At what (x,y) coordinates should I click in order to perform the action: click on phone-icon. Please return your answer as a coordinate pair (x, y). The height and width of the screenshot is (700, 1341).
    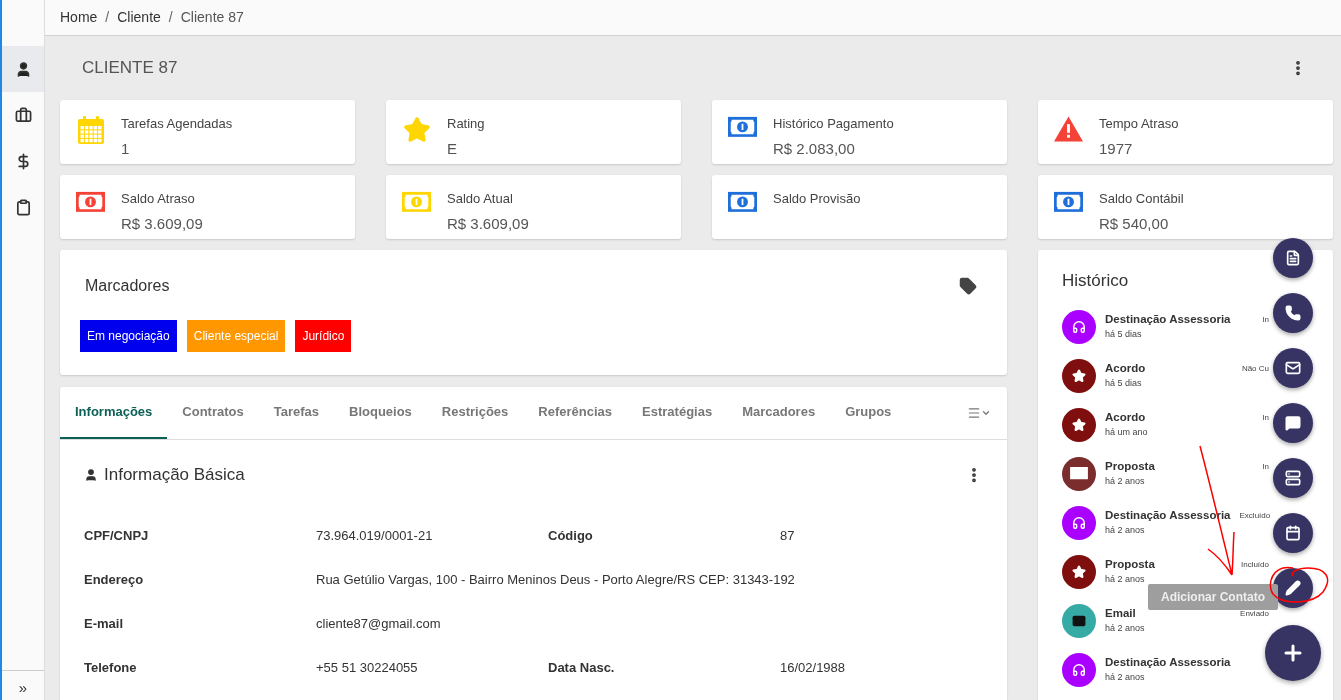
    Looking at the image, I should click on (1293, 313).